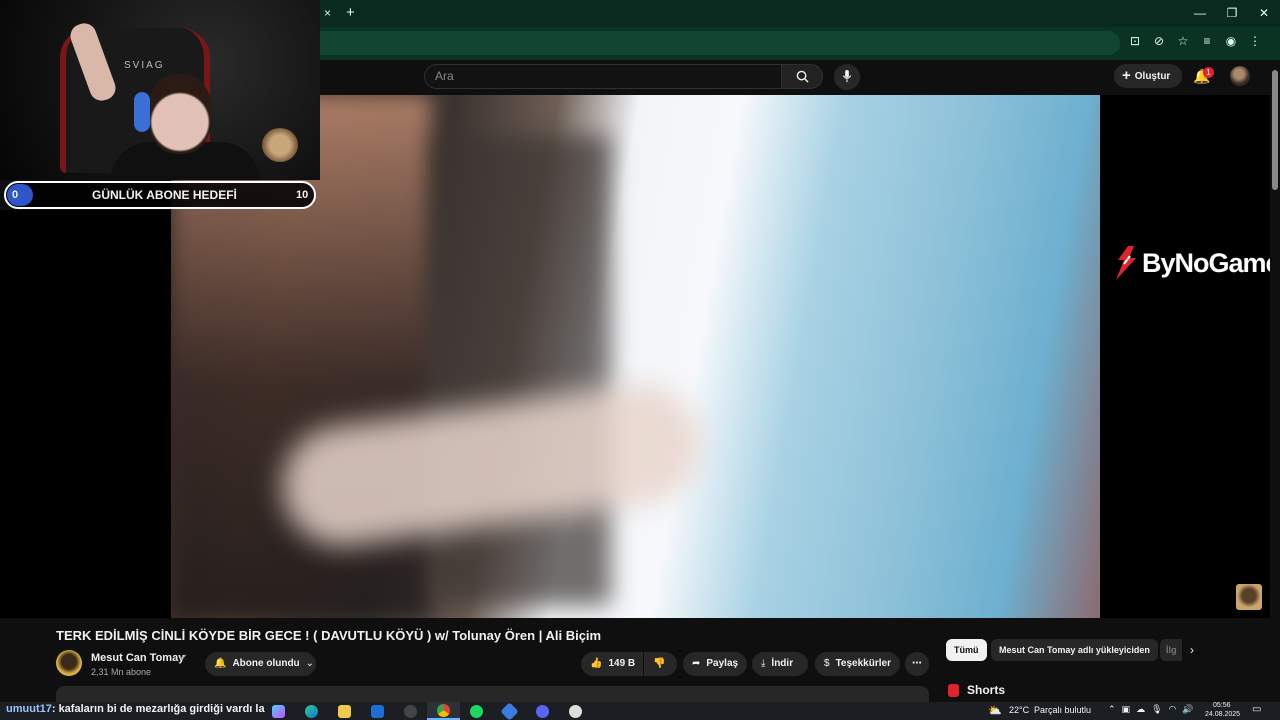 The height and width of the screenshot is (720, 1280). Describe the element at coordinates (1187, 709) in the screenshot. I see `volume-icon: 🔊` at that location.